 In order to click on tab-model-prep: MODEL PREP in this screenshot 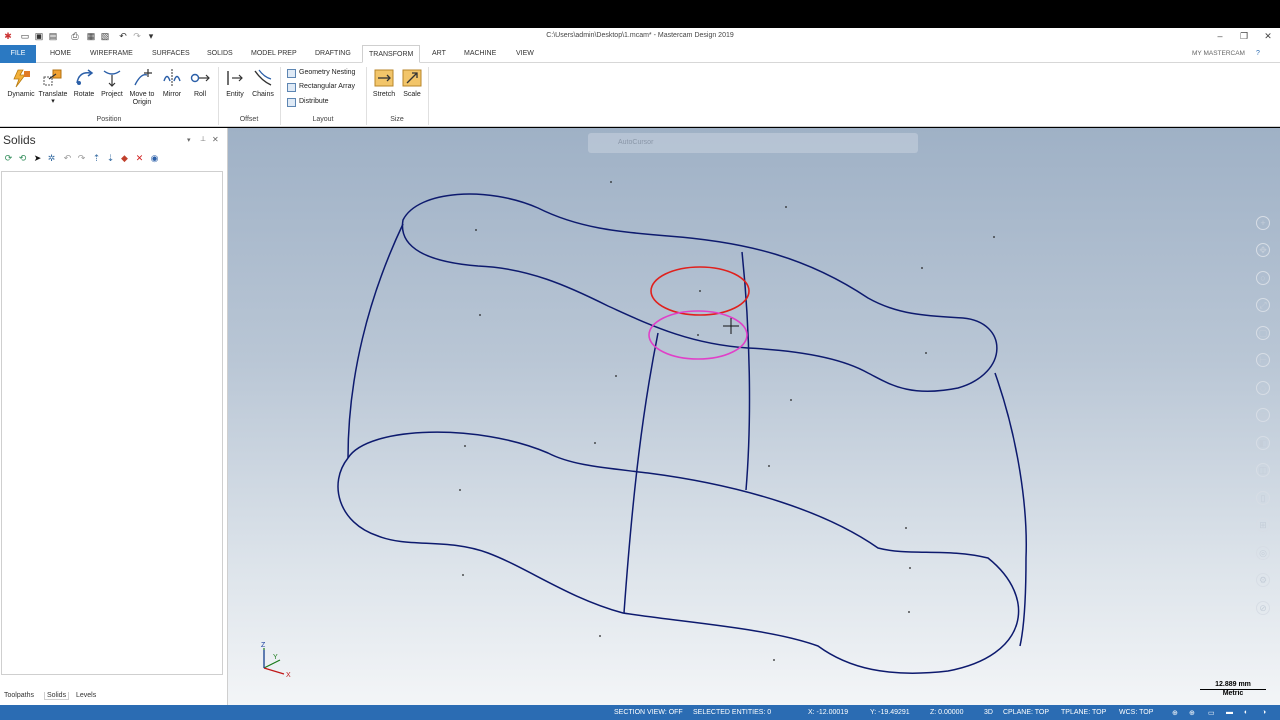, I will do `click(274, 54)`.